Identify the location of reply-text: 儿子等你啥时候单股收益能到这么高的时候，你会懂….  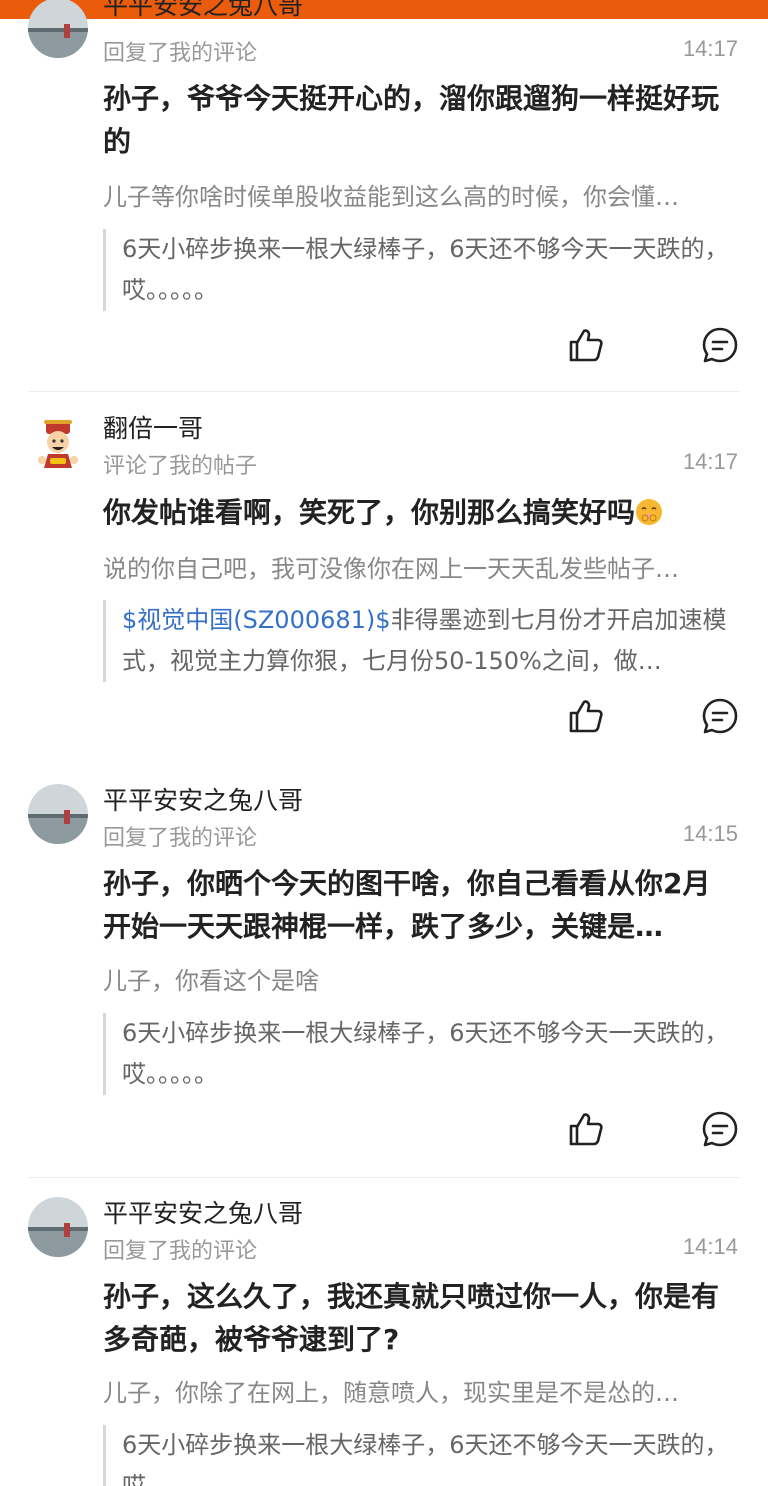
(415, 197).